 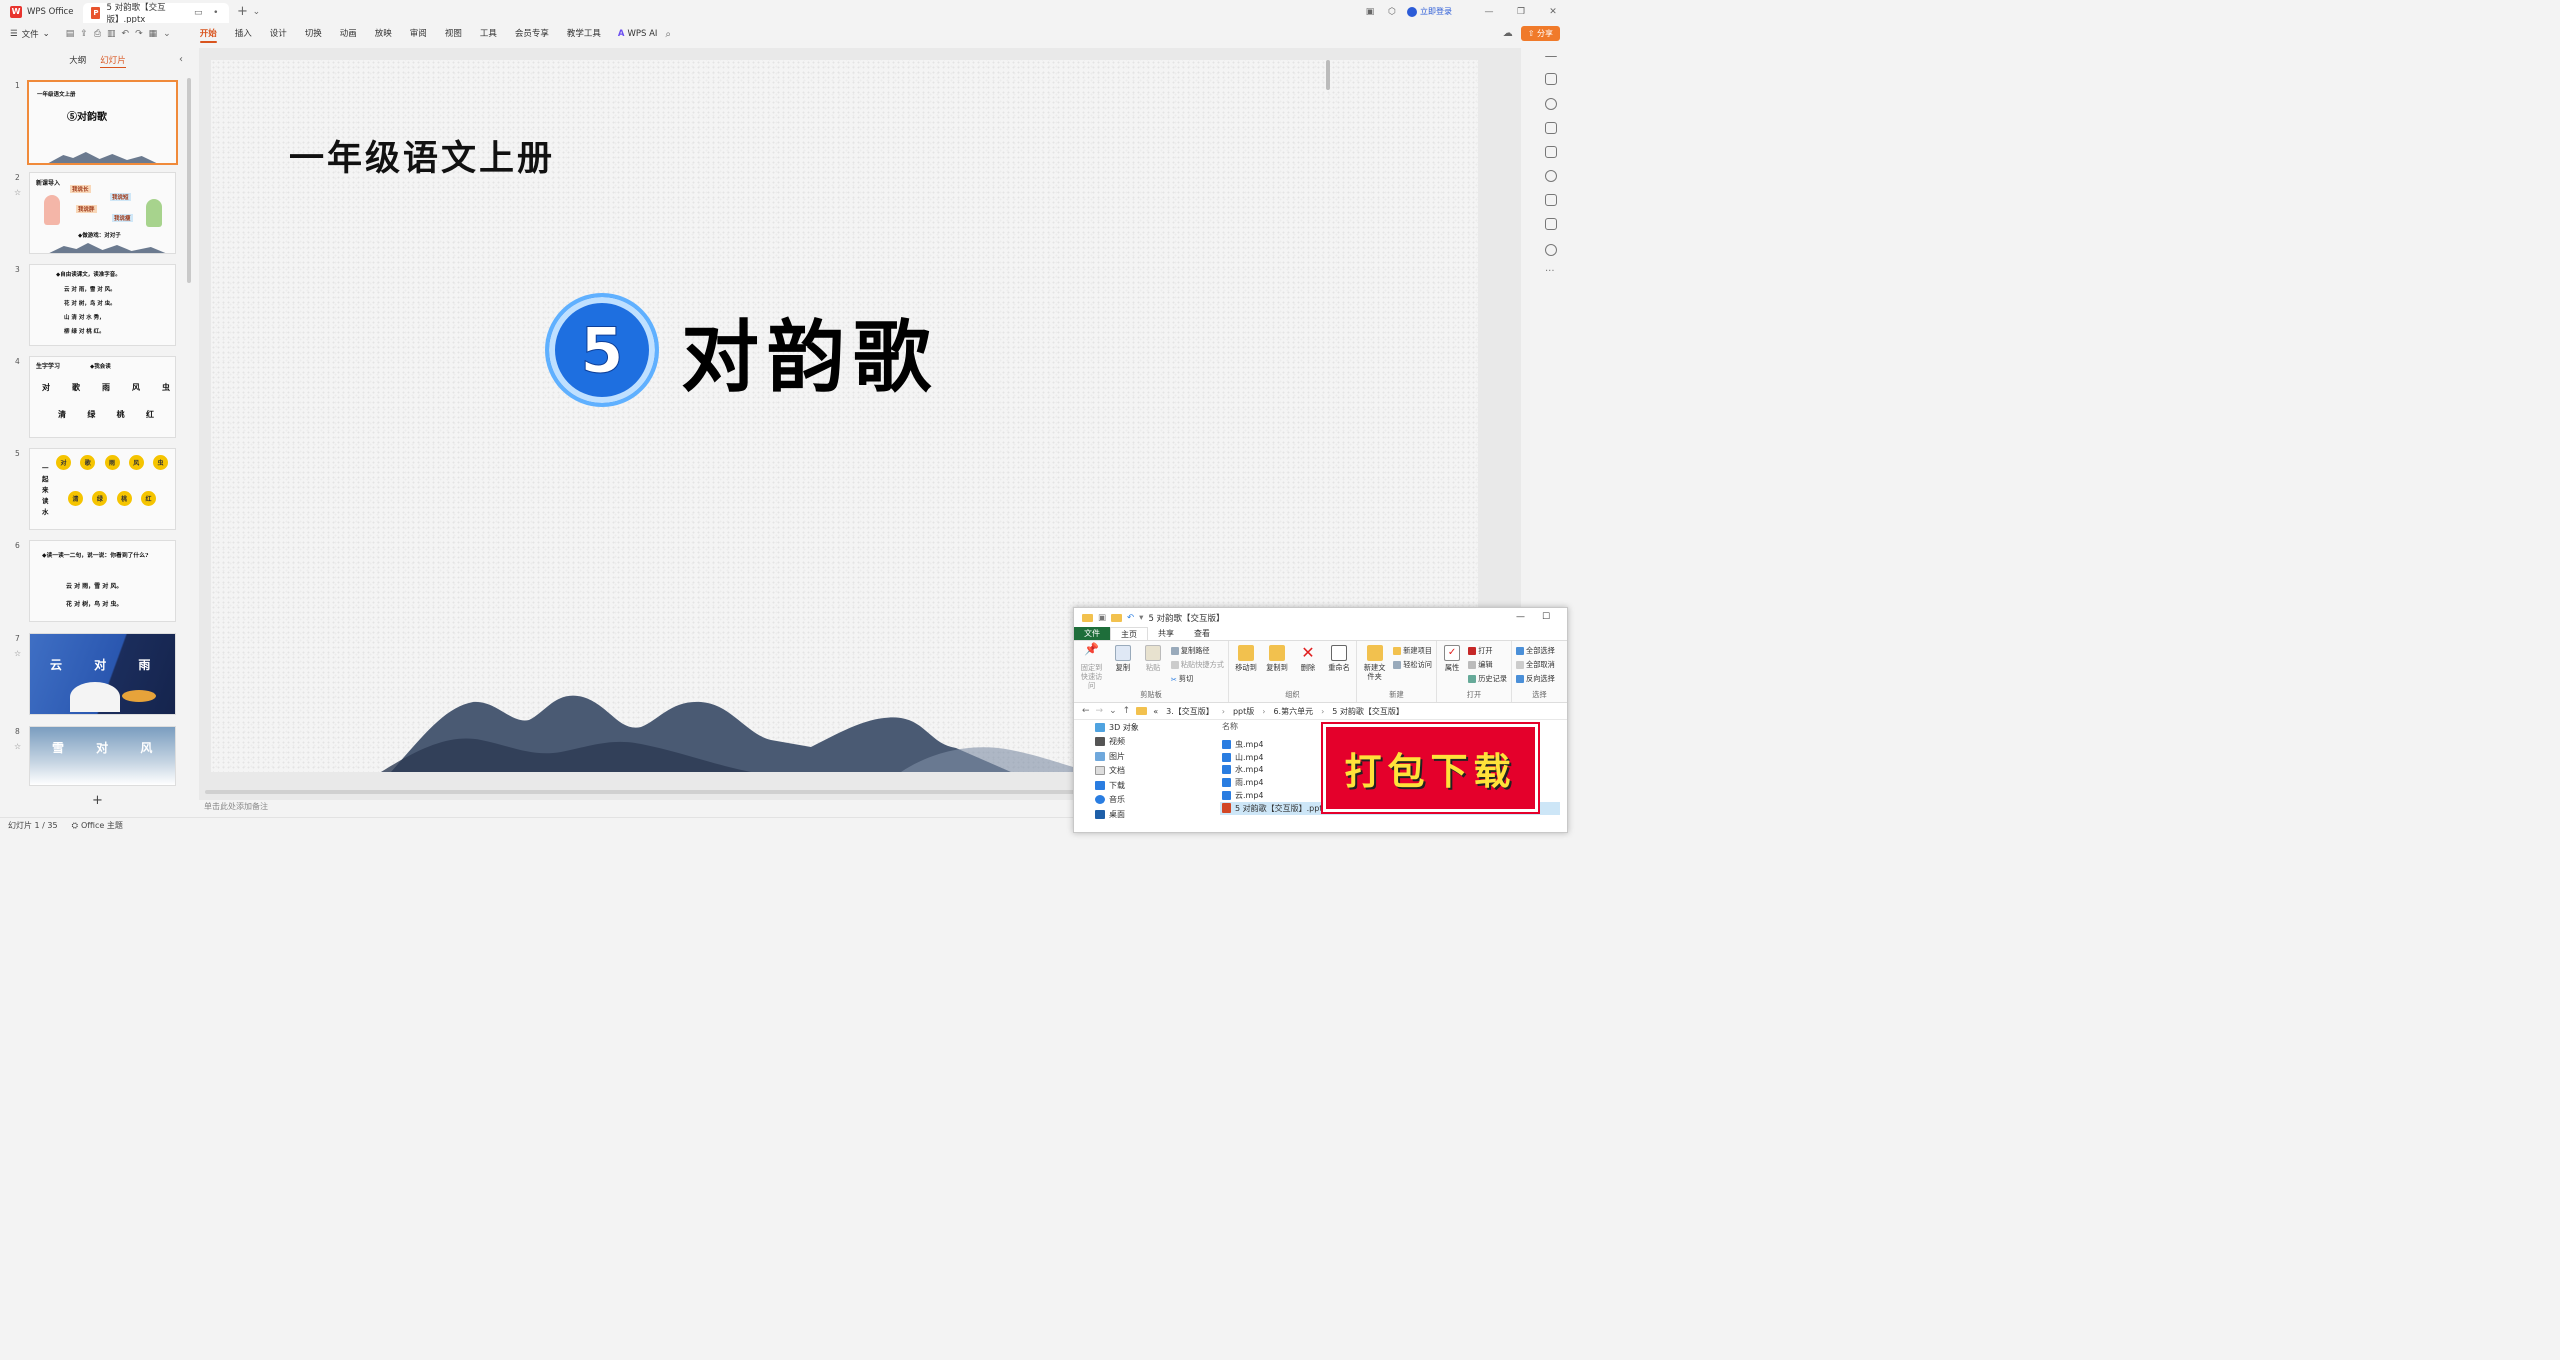 What do you see at coordinates (102, 756) in the screenshot?
I see `slide-thumbnail: 雪 对 风` at bounding box center [102, 756].